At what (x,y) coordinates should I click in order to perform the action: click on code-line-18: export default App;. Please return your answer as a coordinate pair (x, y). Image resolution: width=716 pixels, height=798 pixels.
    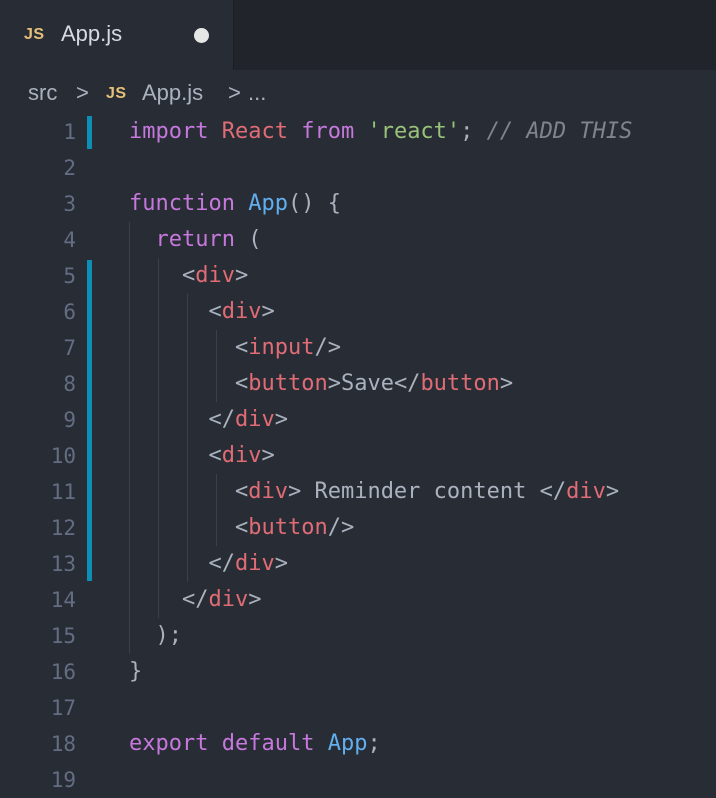
    Looking at the image, I should click on (255, 744).